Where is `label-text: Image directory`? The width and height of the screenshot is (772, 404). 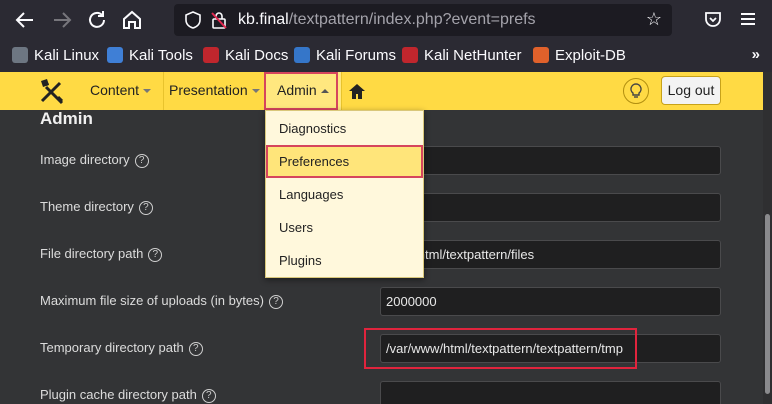 label-text: Image directory is located at coordinates (85, 159).